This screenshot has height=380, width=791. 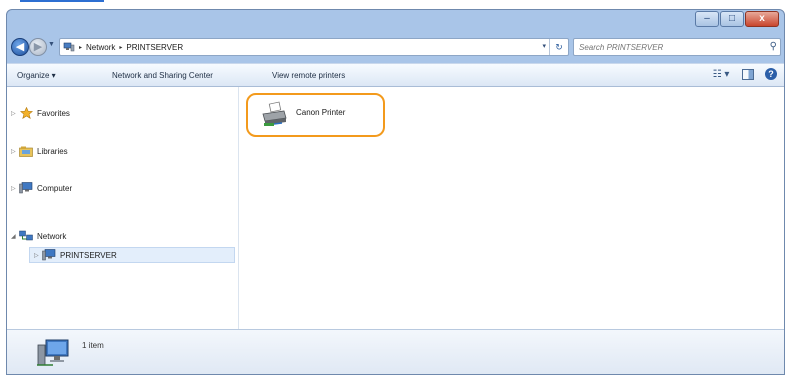 I want to click on top-strip, so click(x=395, y=4).